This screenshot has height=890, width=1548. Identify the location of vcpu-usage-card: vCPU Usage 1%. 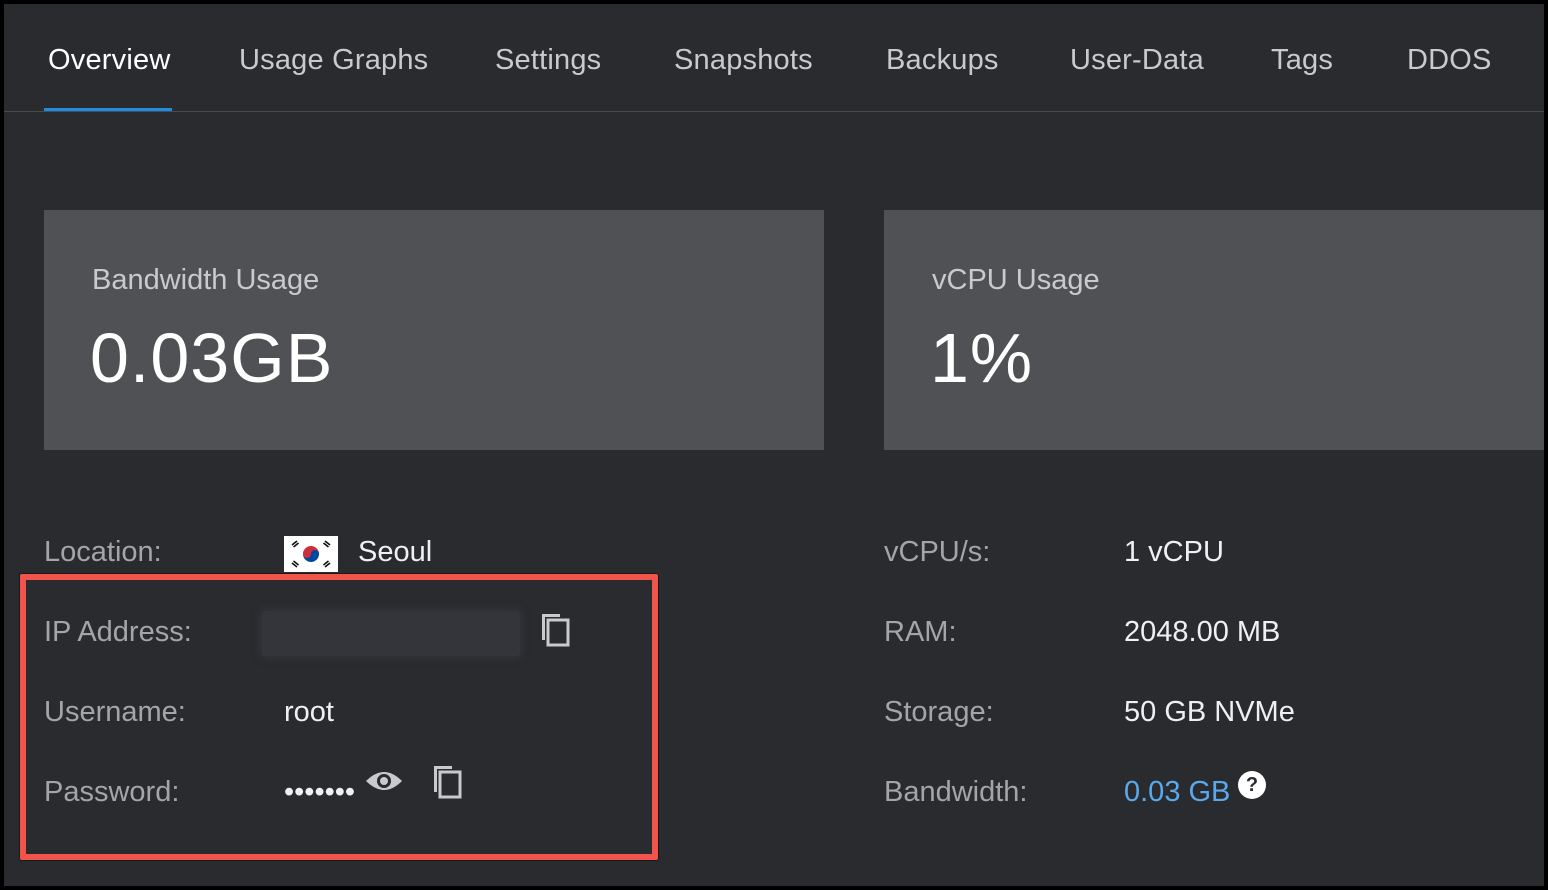
(1214, 330).